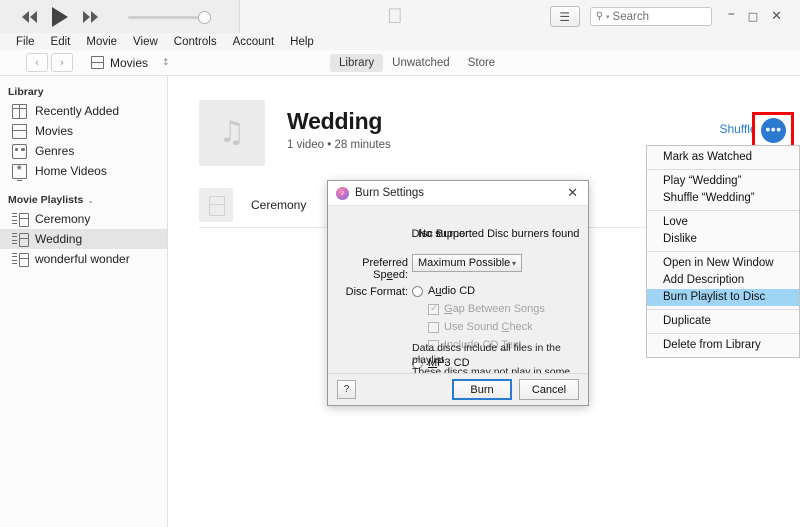 The image size is (800, 527). Describe the element at coordinates (60, 16) in the screenshot. I see `play-icon` at that location.